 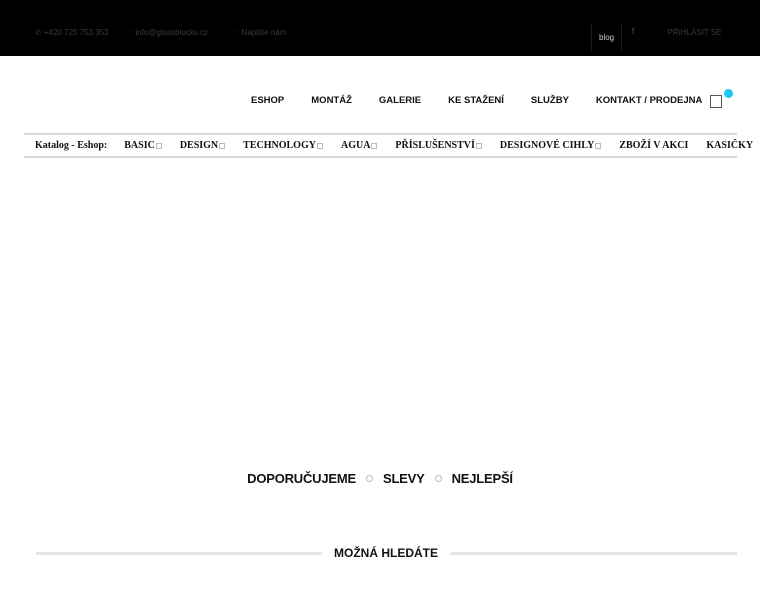 I want to click on write-us-link: ▫ Napište nám, so click(x=261, y=32).